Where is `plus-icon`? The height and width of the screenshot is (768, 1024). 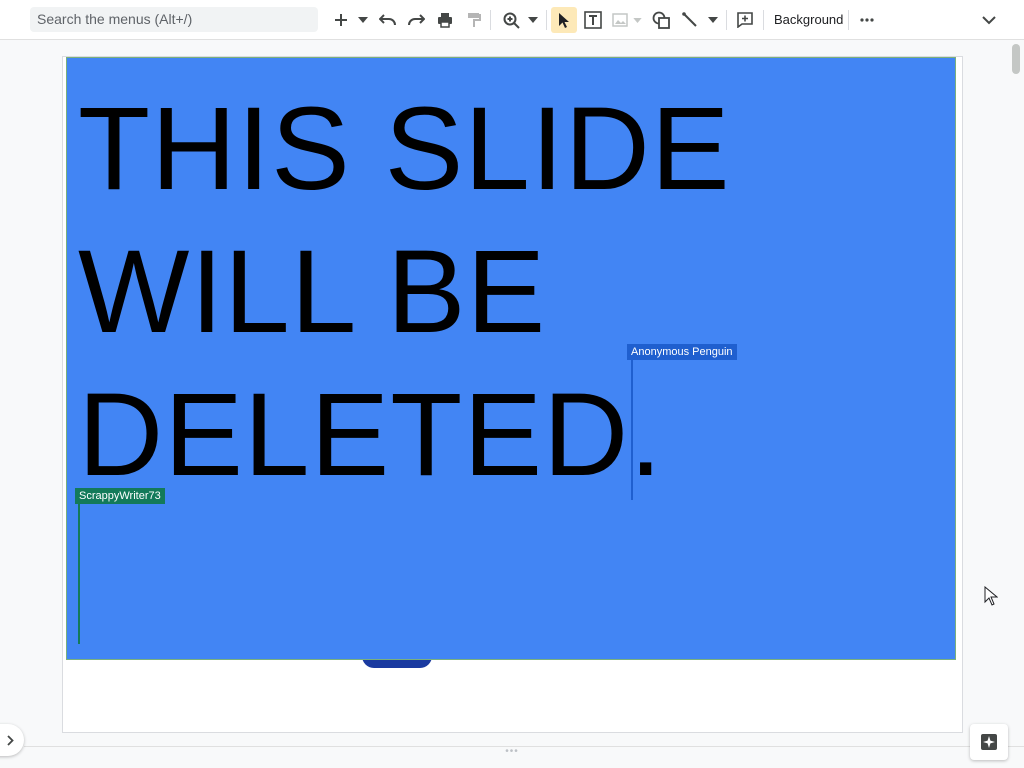
plus-icon is located at coordinates (341, 20).